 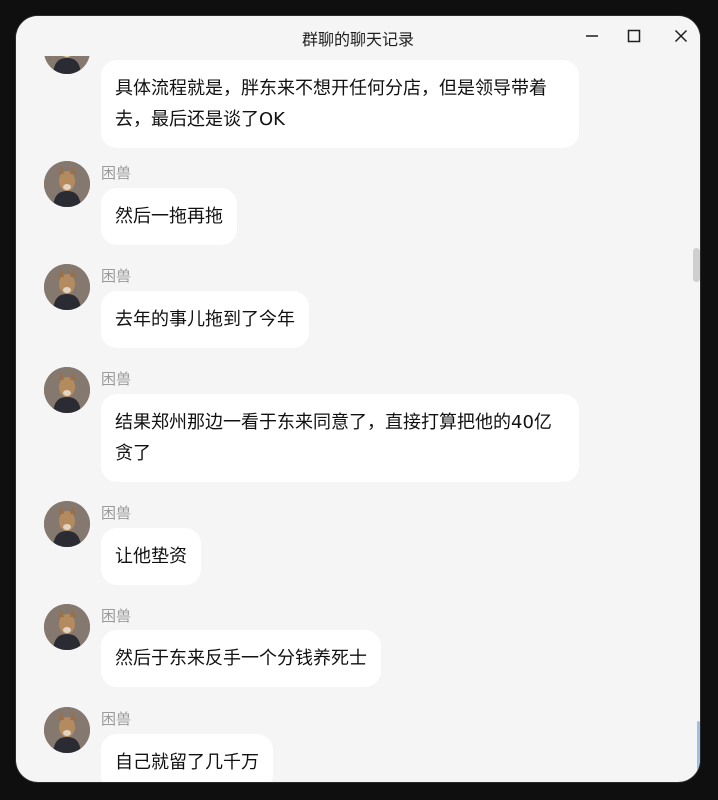 I want to click on message-bubble: 去年的事儿拖到了今年, so click(x=205, y=319).